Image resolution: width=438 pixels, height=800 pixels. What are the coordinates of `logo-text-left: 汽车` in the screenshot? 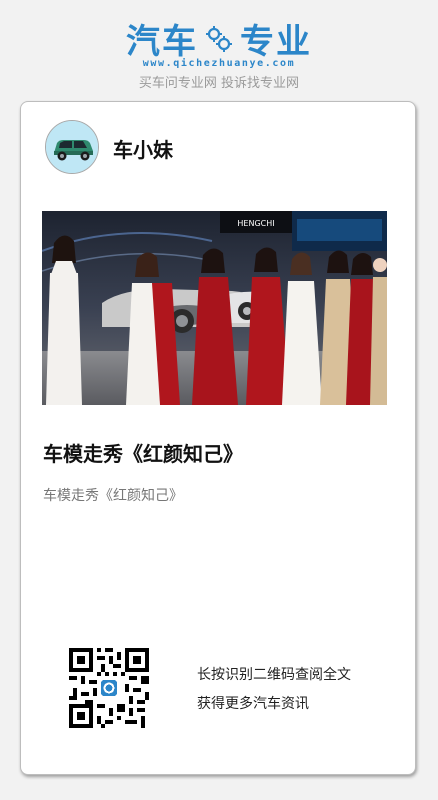 It's located at (162, 42).